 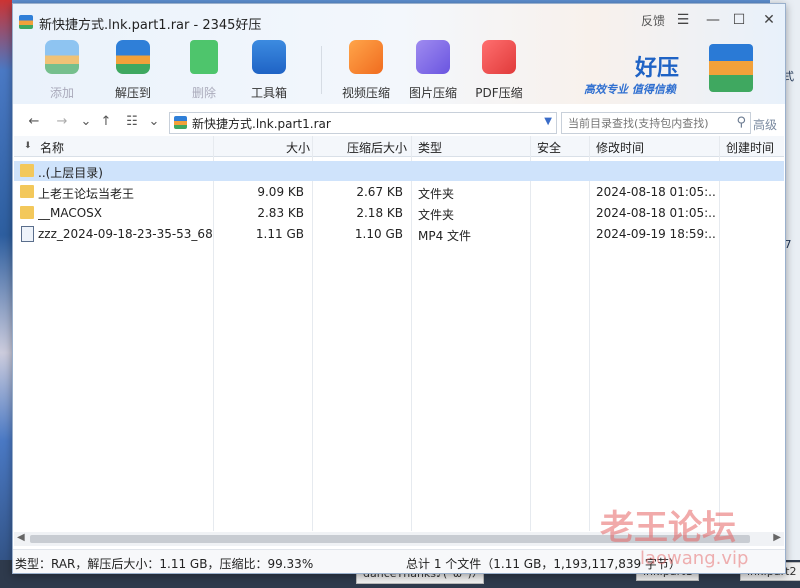 What do you see at coordinates (28, 146) in the screenshot?
I see `sort-icon: ⬇` at bounding box center [28, 146].